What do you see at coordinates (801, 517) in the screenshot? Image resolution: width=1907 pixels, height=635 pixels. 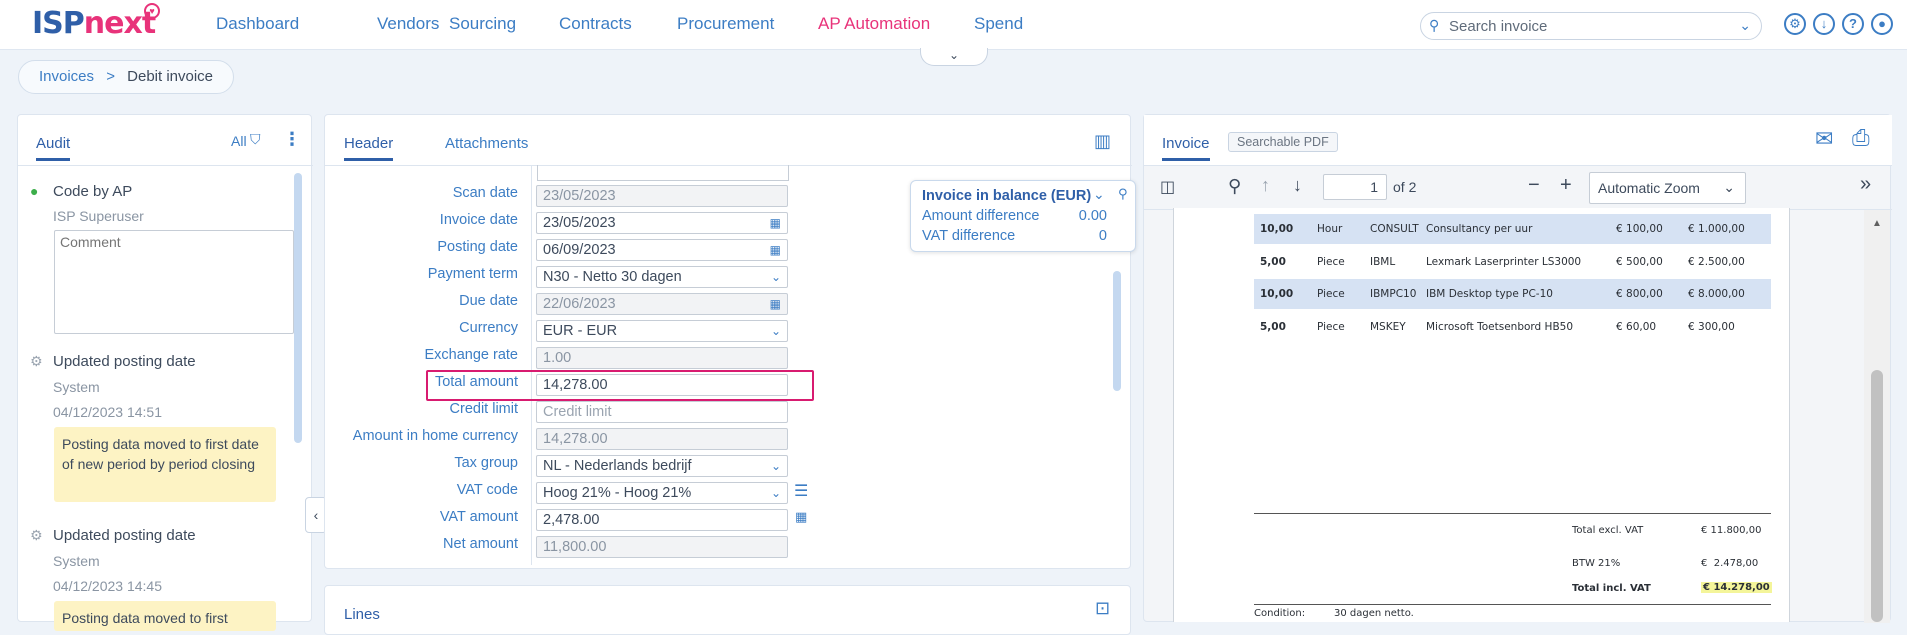 I see `calculator-icon: ▦` at bounding box center [801, 517].